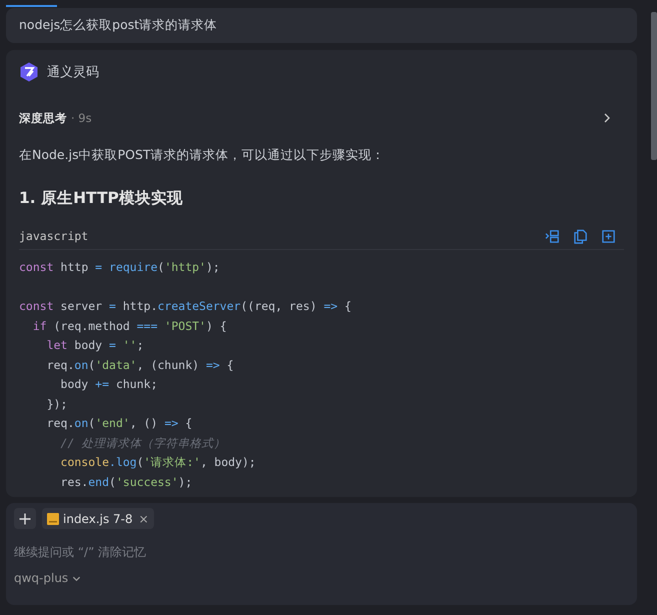 The height and width of the screenshot is (615, 657). Describe the element at coordinates (53, 236) in the screenshot. I see `code-language: javascript` at that location.